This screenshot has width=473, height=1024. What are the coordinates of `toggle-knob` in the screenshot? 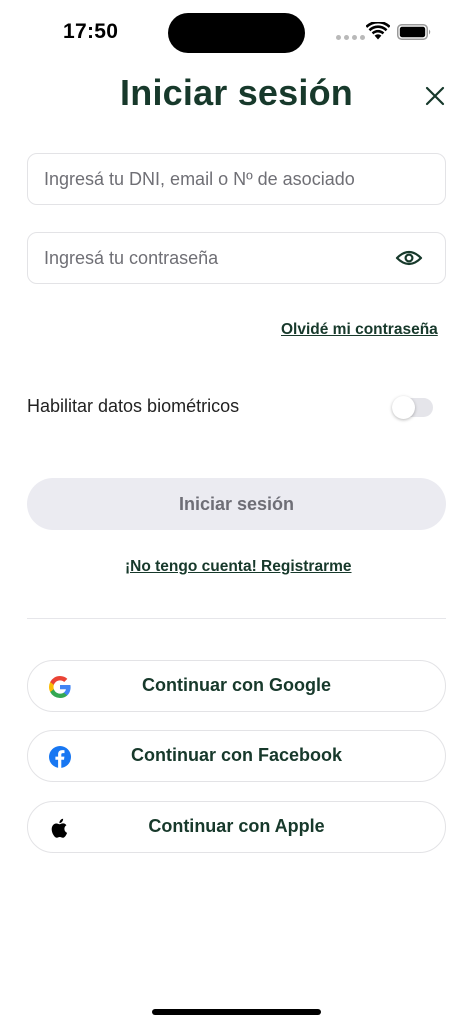 It's located at (403, 407).